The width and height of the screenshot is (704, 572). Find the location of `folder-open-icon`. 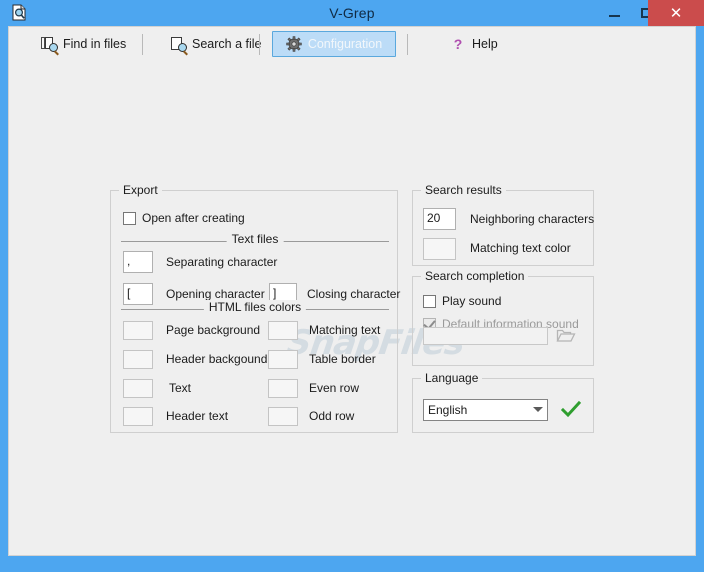

folder-open-icon is located at coordinates (566, 335).